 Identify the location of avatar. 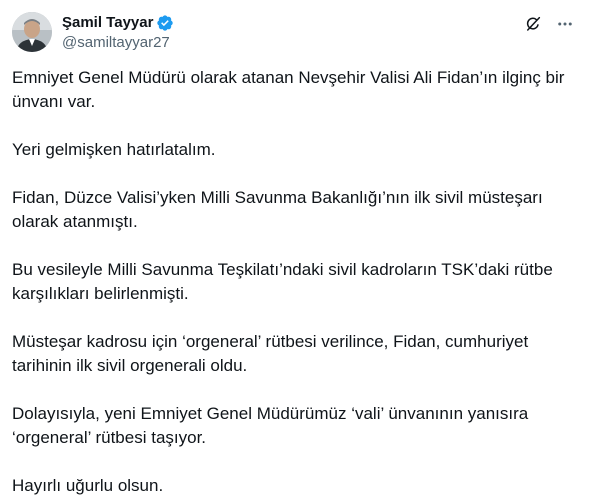
(32, 32).